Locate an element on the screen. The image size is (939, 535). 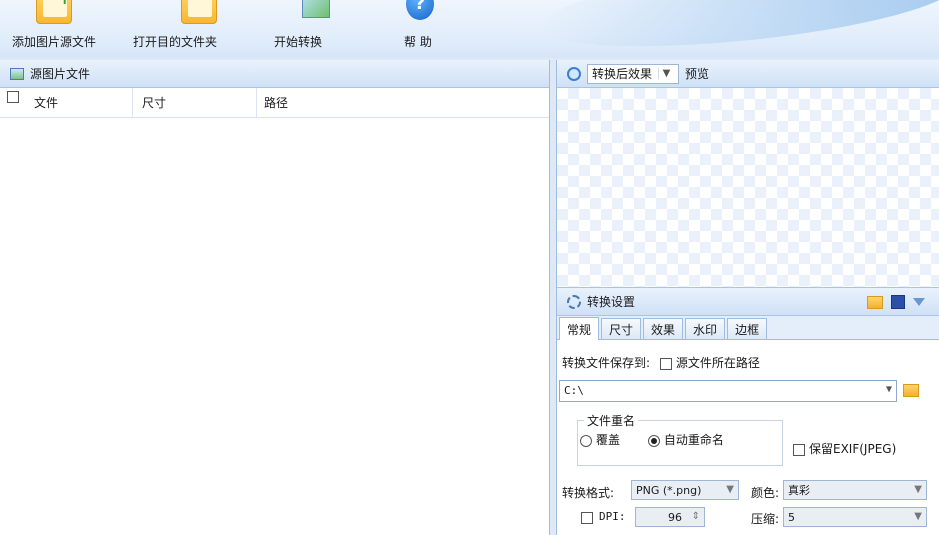
tab-size: 尺寸 is located at coordinates (621, 328).